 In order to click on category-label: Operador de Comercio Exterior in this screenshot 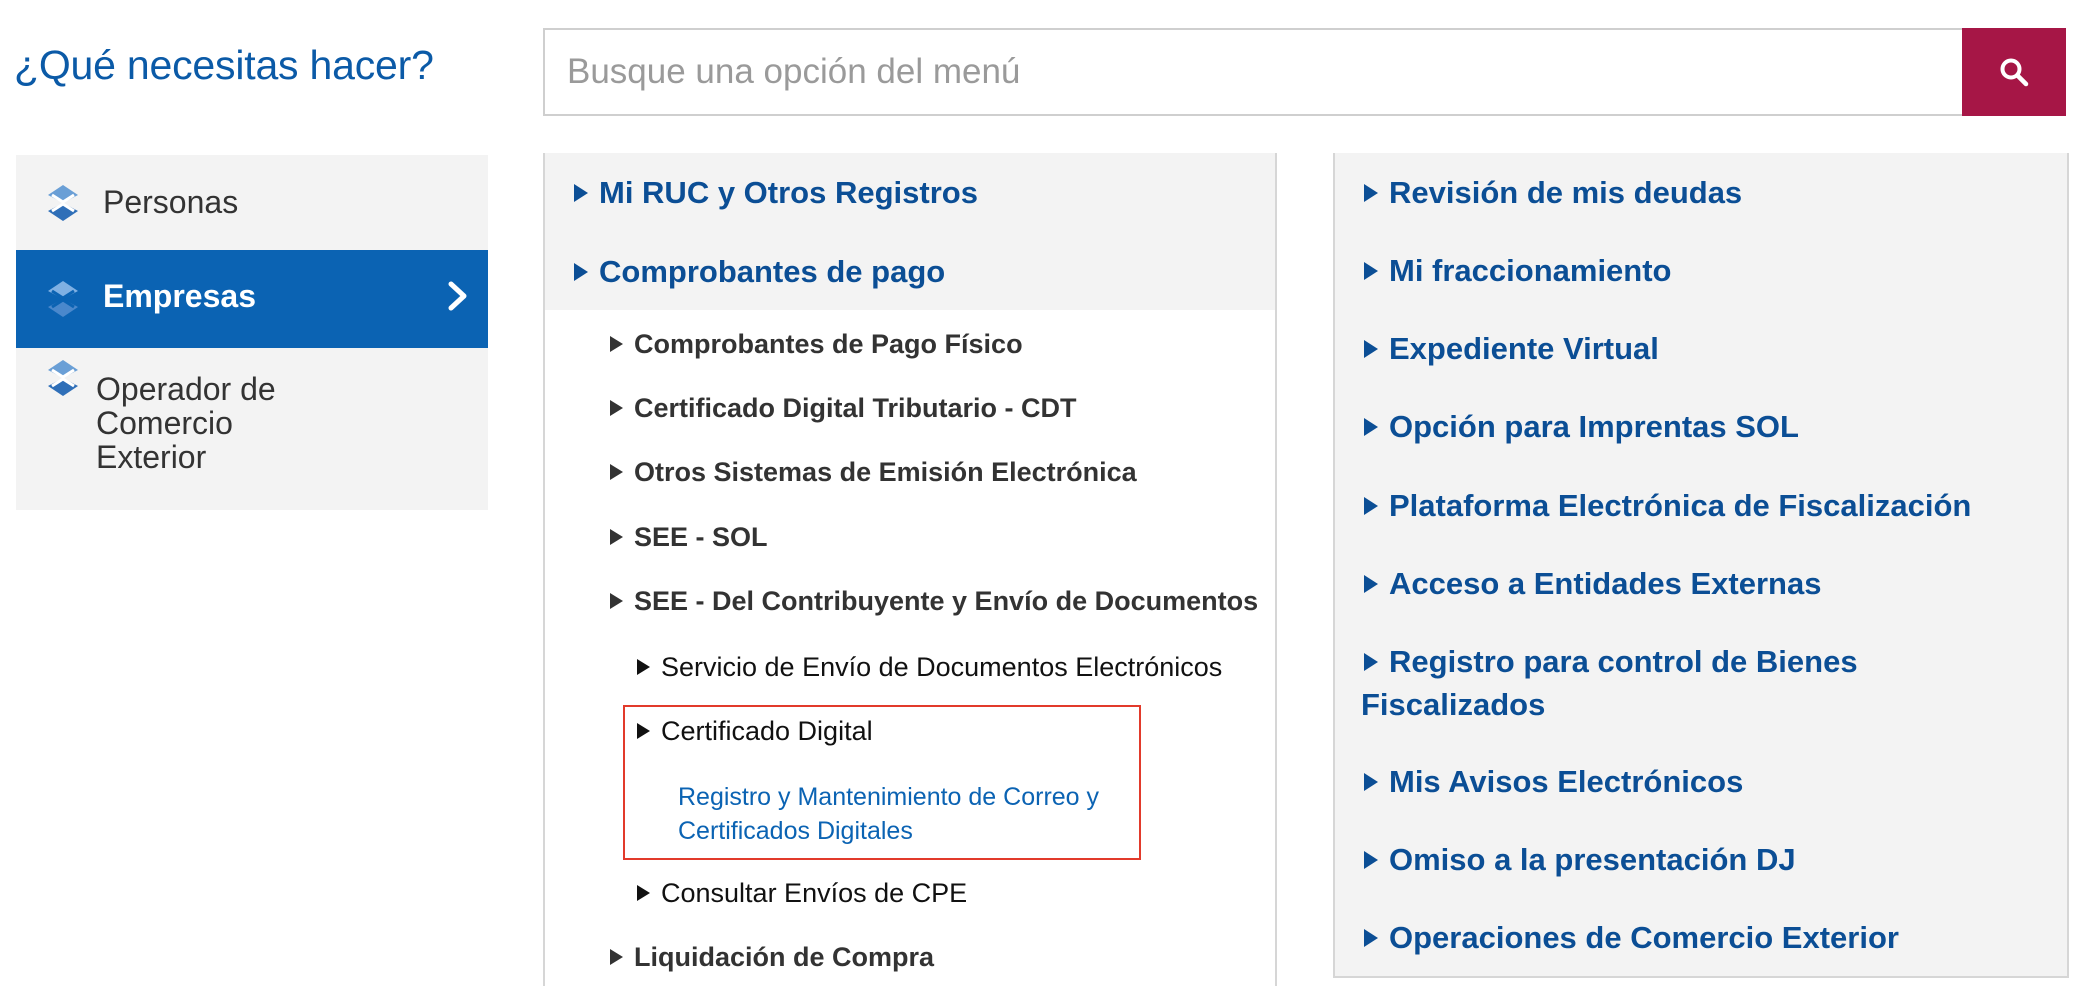, I will do `click(186, 423)`.